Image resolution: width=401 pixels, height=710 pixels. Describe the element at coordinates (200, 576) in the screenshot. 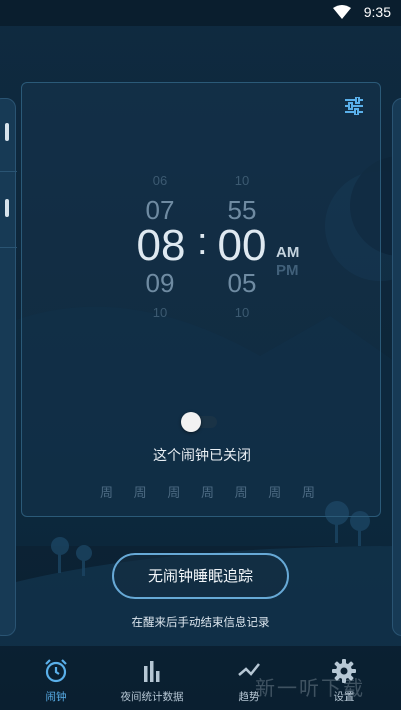

I see `sleep-tracking-button: 无闹钟睡眠追踪` at that location.